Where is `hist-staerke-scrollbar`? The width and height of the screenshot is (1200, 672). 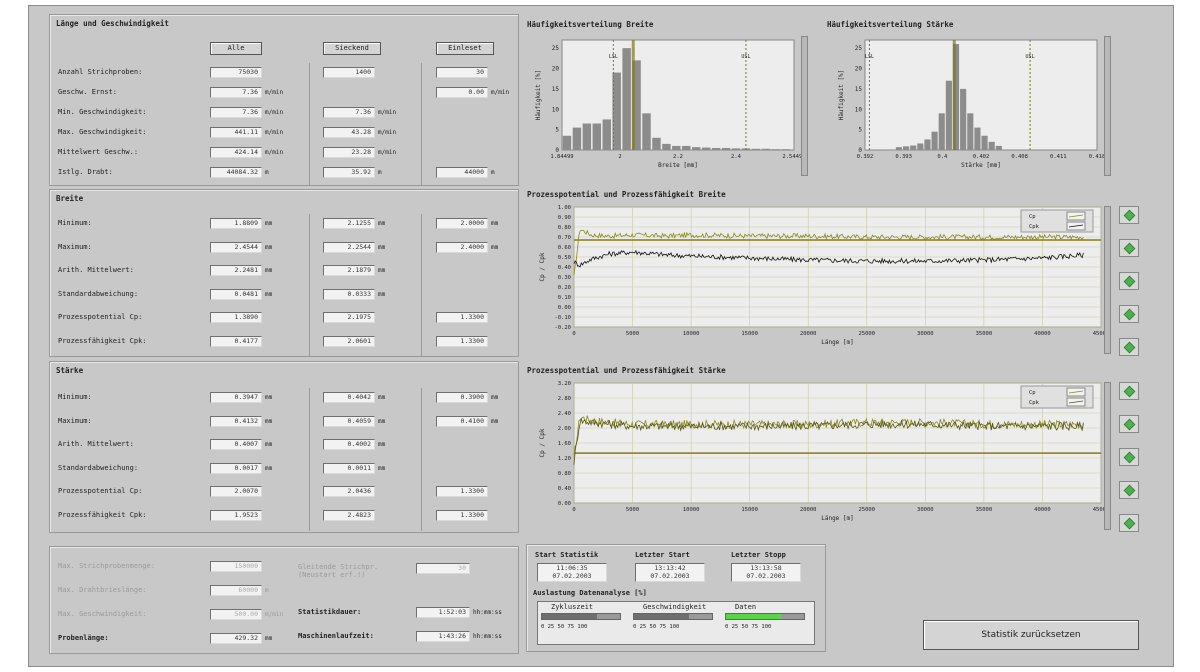
hist-staerke-scrollbar is located at coordinates (1107, 106).